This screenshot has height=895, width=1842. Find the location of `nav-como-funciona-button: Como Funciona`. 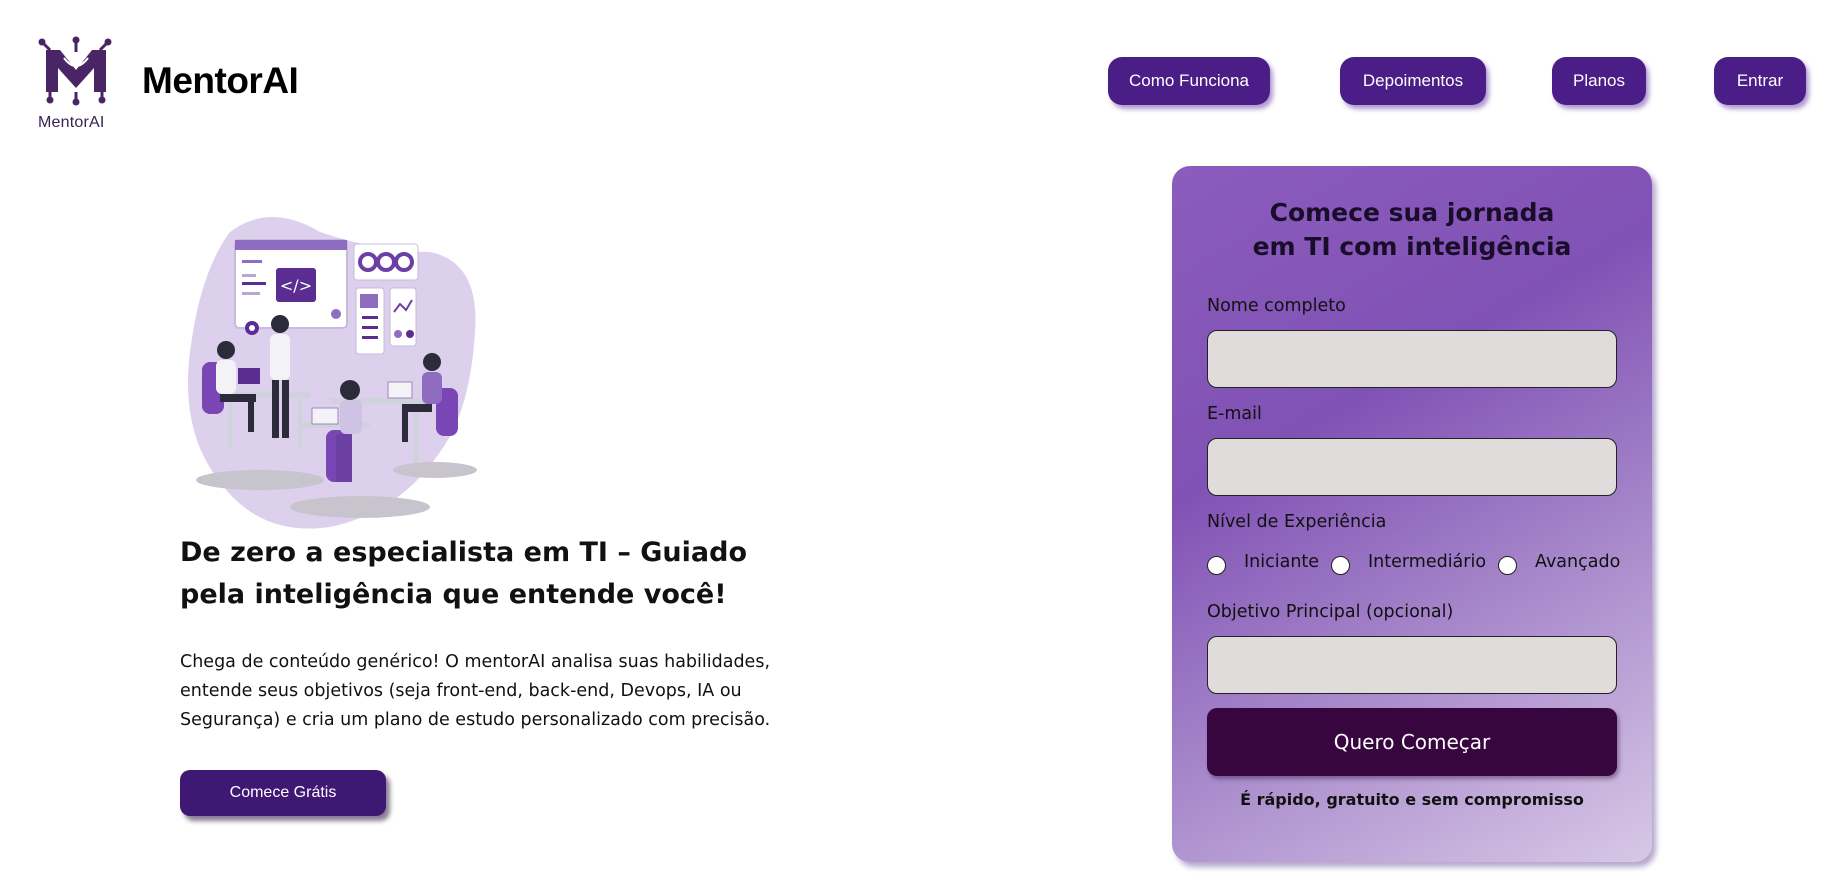

nav-como-funciona-button: Como Funciona is located at coordinates (1189, 81).